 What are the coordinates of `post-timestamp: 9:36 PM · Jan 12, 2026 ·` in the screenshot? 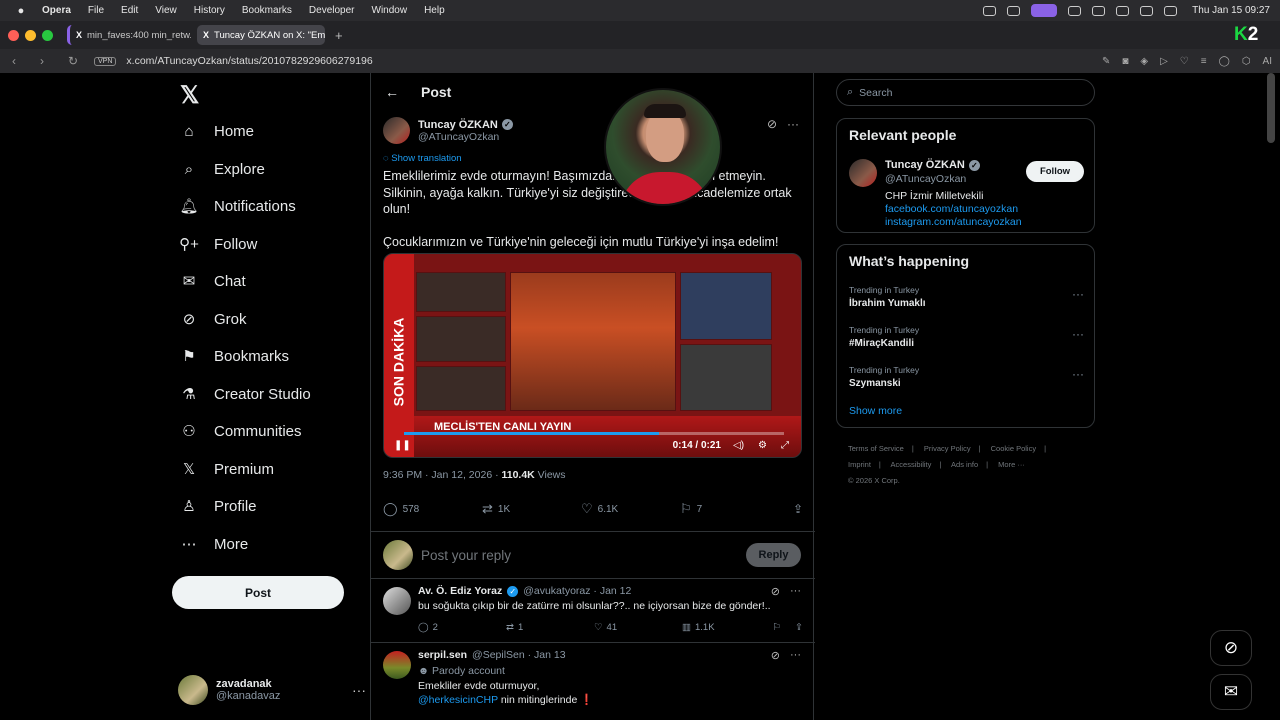 It's located at (442, 475).